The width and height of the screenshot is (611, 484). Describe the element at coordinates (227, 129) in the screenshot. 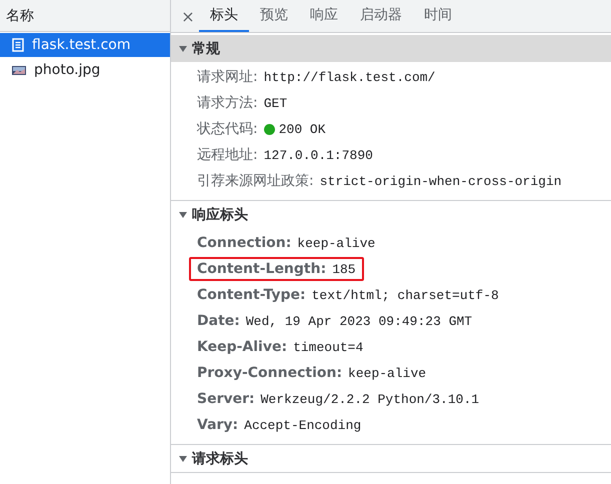

I see `header-name: 状态代码:` at that location.